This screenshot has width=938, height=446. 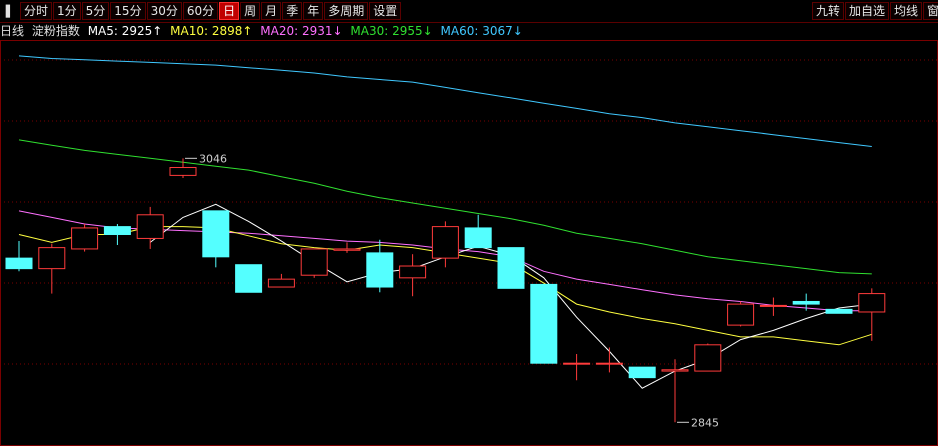 I want to click on toolbar-button-left-2: 5分, so click(x=95, y=11).